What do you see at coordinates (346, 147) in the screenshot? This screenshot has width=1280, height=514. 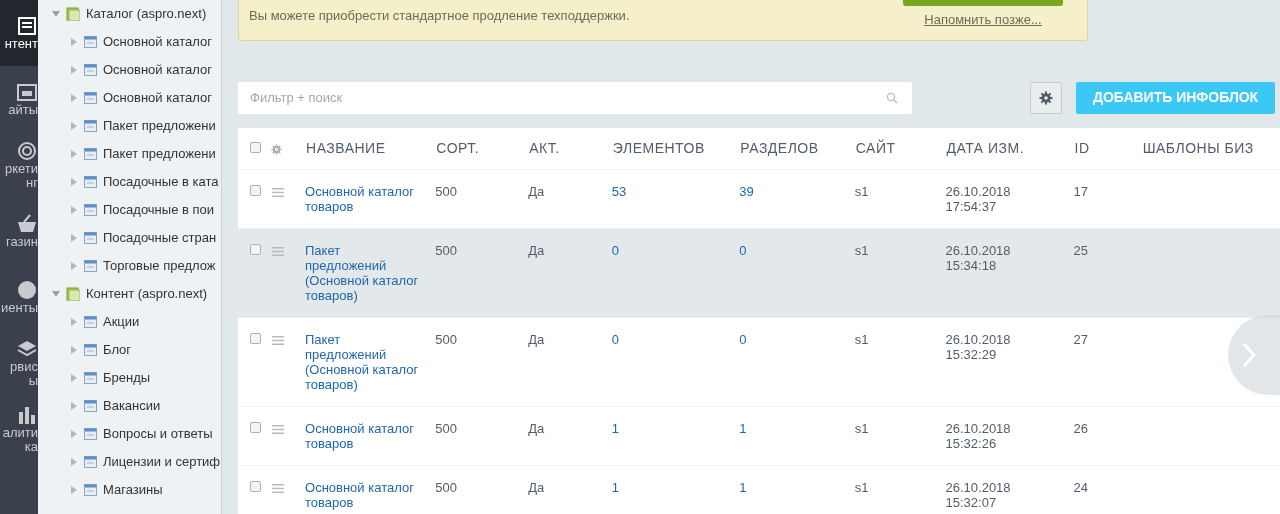 I see `column-header: НАЗВАНИЕ` at bounding box center [346, 147].